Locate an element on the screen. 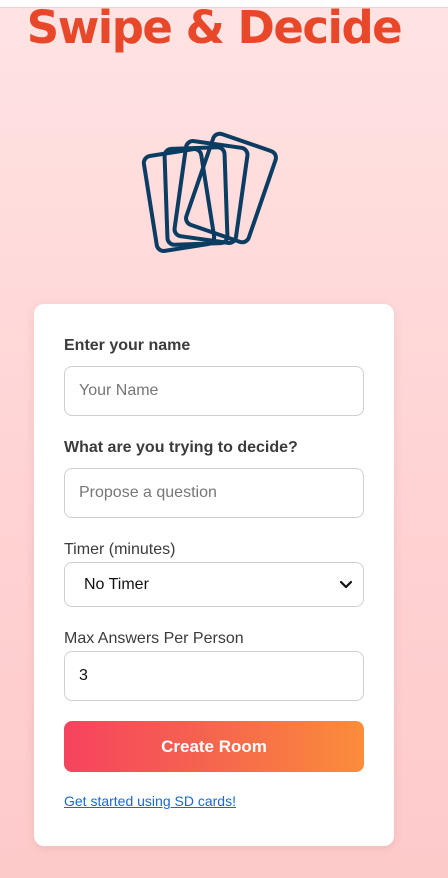  max-answers-label: Max Answers Per Person is located at coordinates (154, 638).